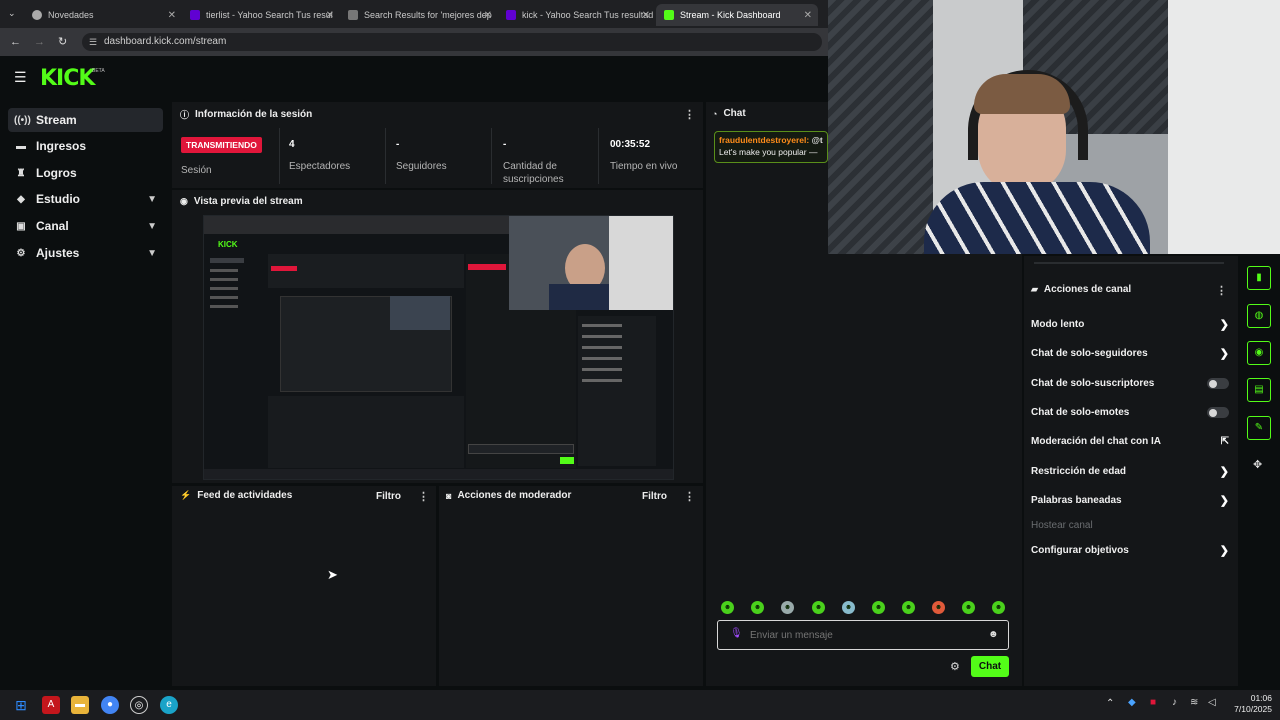 This screenshot has height=720, width=1280. I want to click on browser-tab: Search Results for 'mejores dep ✕, so click(419, 15).